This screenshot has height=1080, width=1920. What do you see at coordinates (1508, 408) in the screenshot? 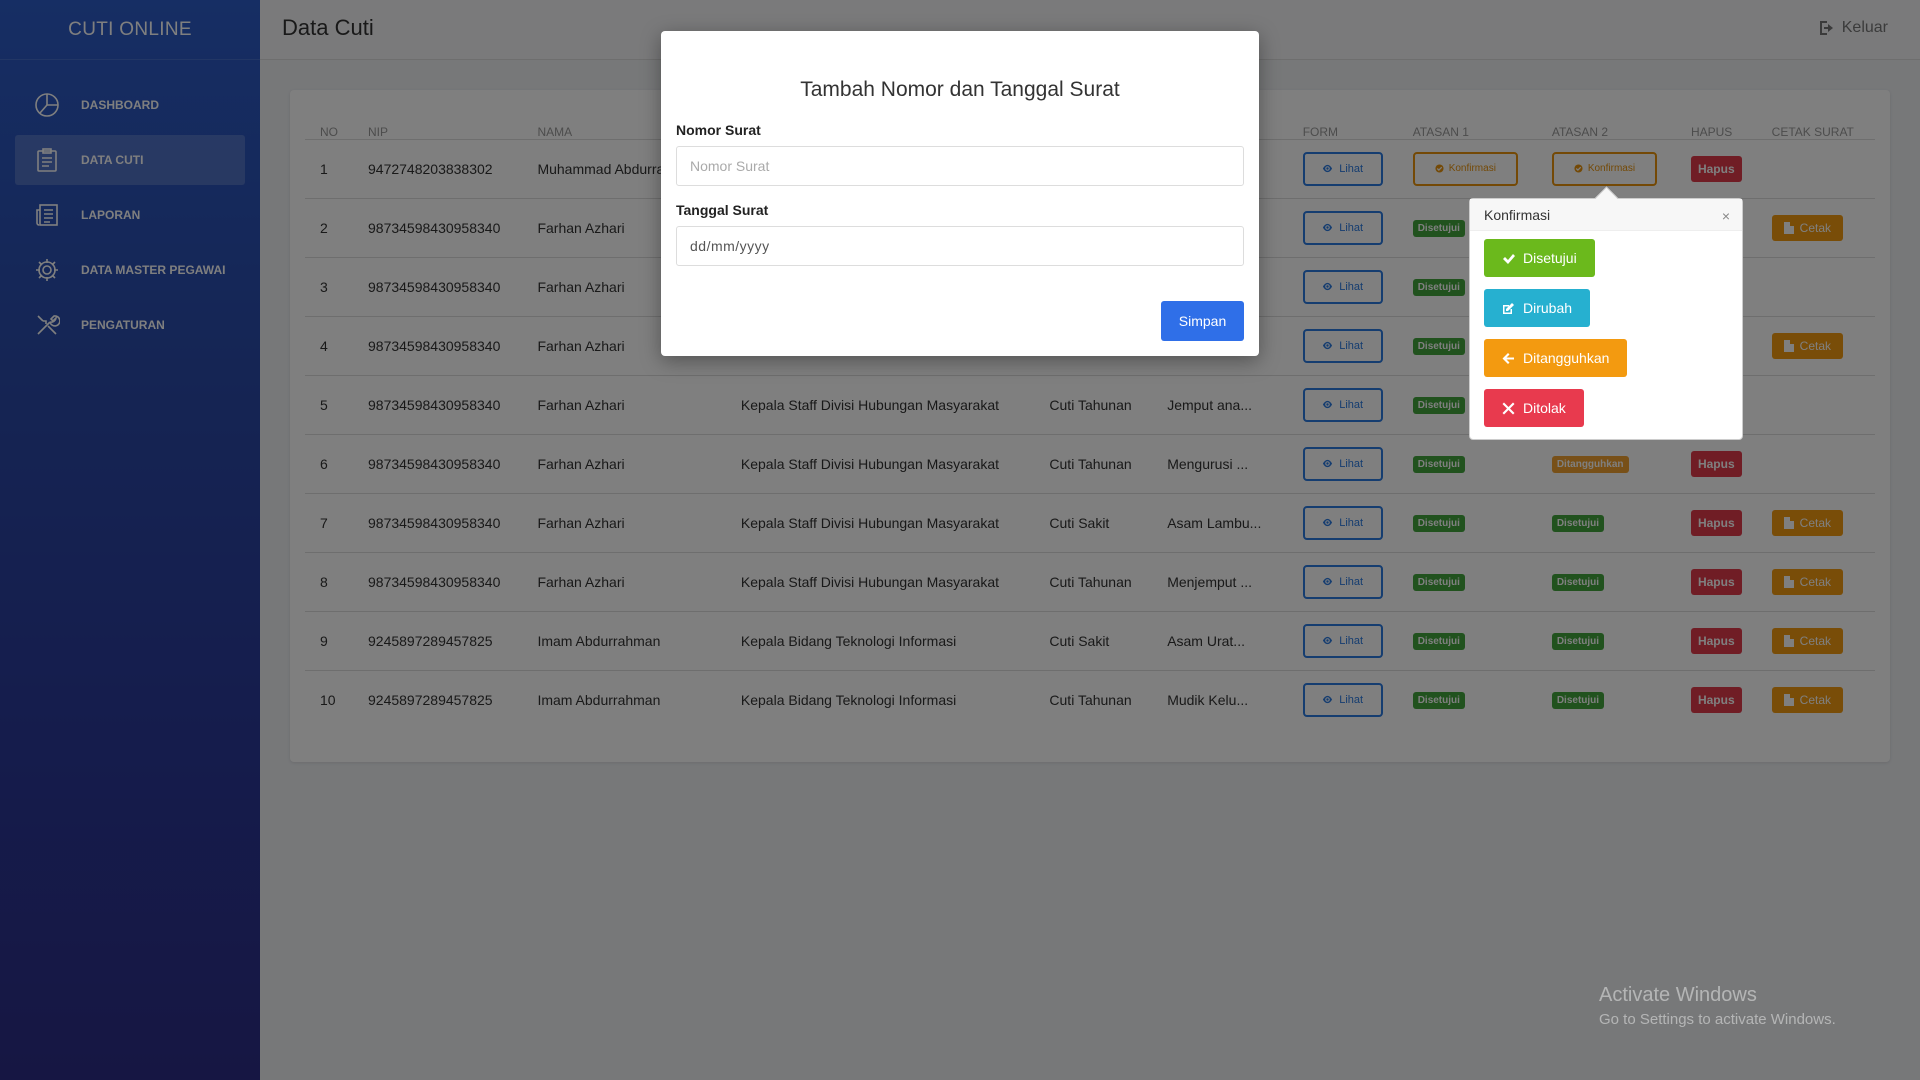
I see `x-icon` at bounding box center [1508, 408].